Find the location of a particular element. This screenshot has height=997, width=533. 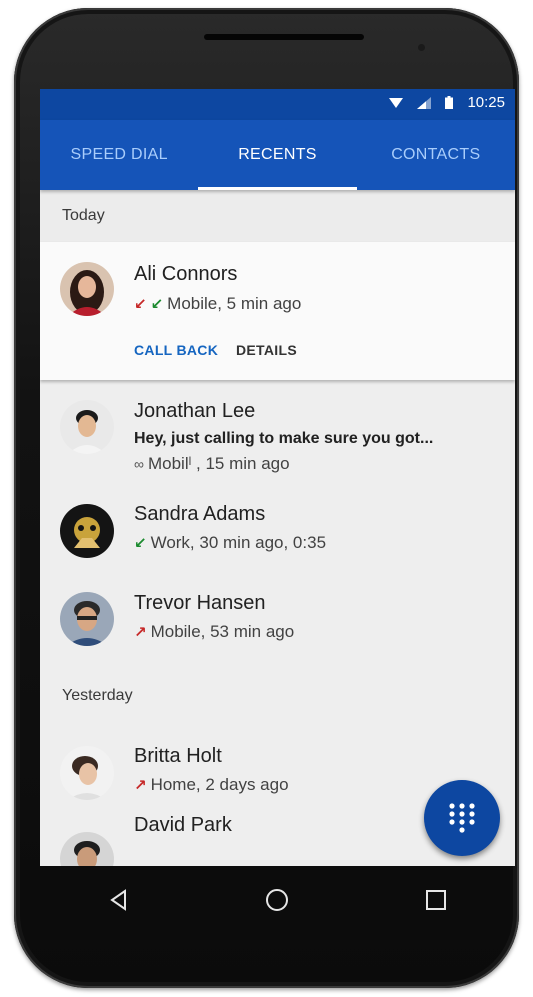

call-detail: ∞ Mobilˡ , 15 min ago is located at coordinates (212, 464).